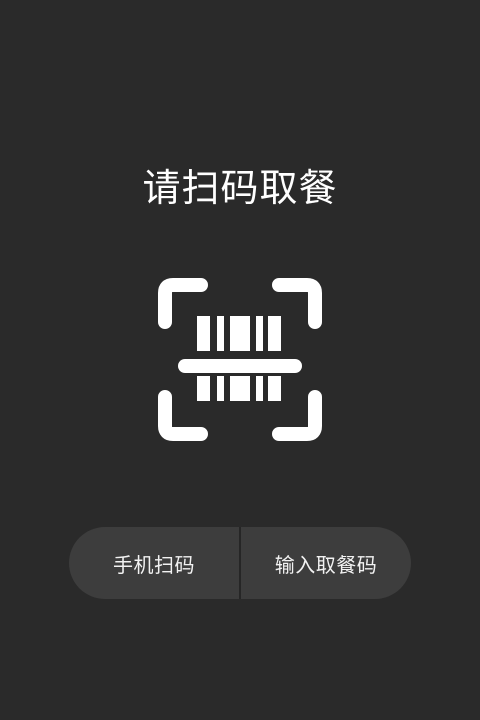 Image resolution: width=480 pixels, height=720 pixels. I want to click on phone-scan-button: 手机扫码, so click(154, 563).